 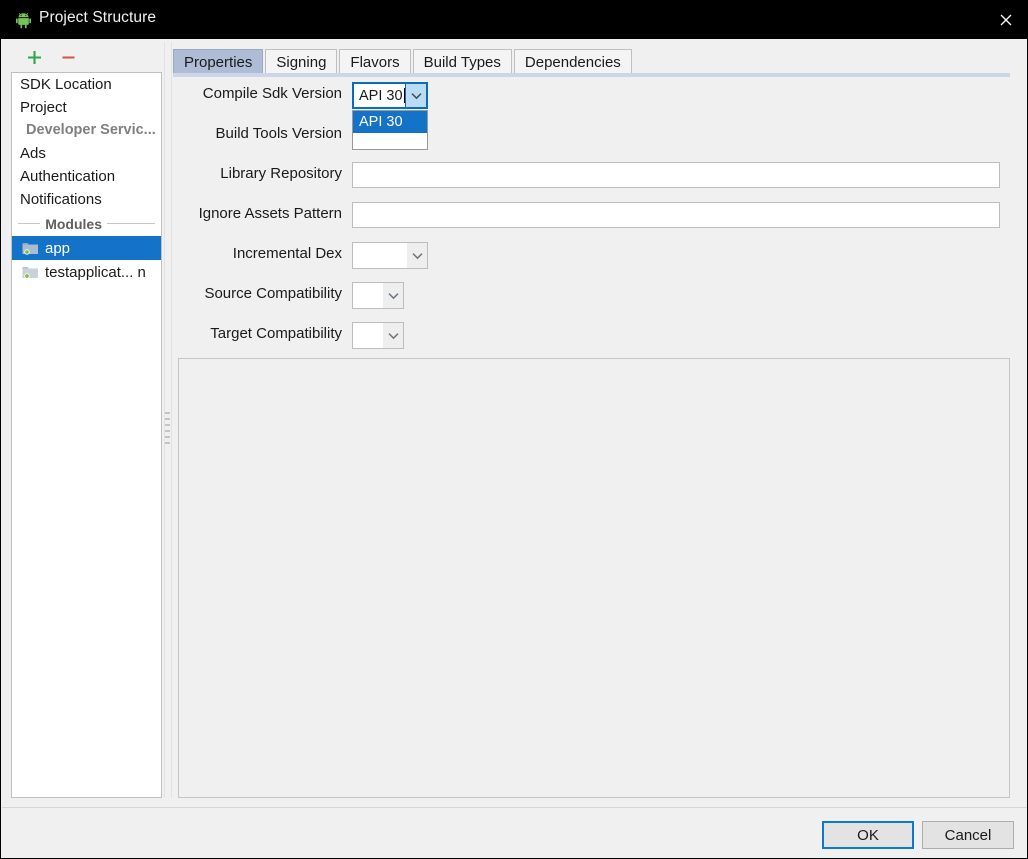 I want to click on cancel-button: Cancel, so click(x=968, y=835).